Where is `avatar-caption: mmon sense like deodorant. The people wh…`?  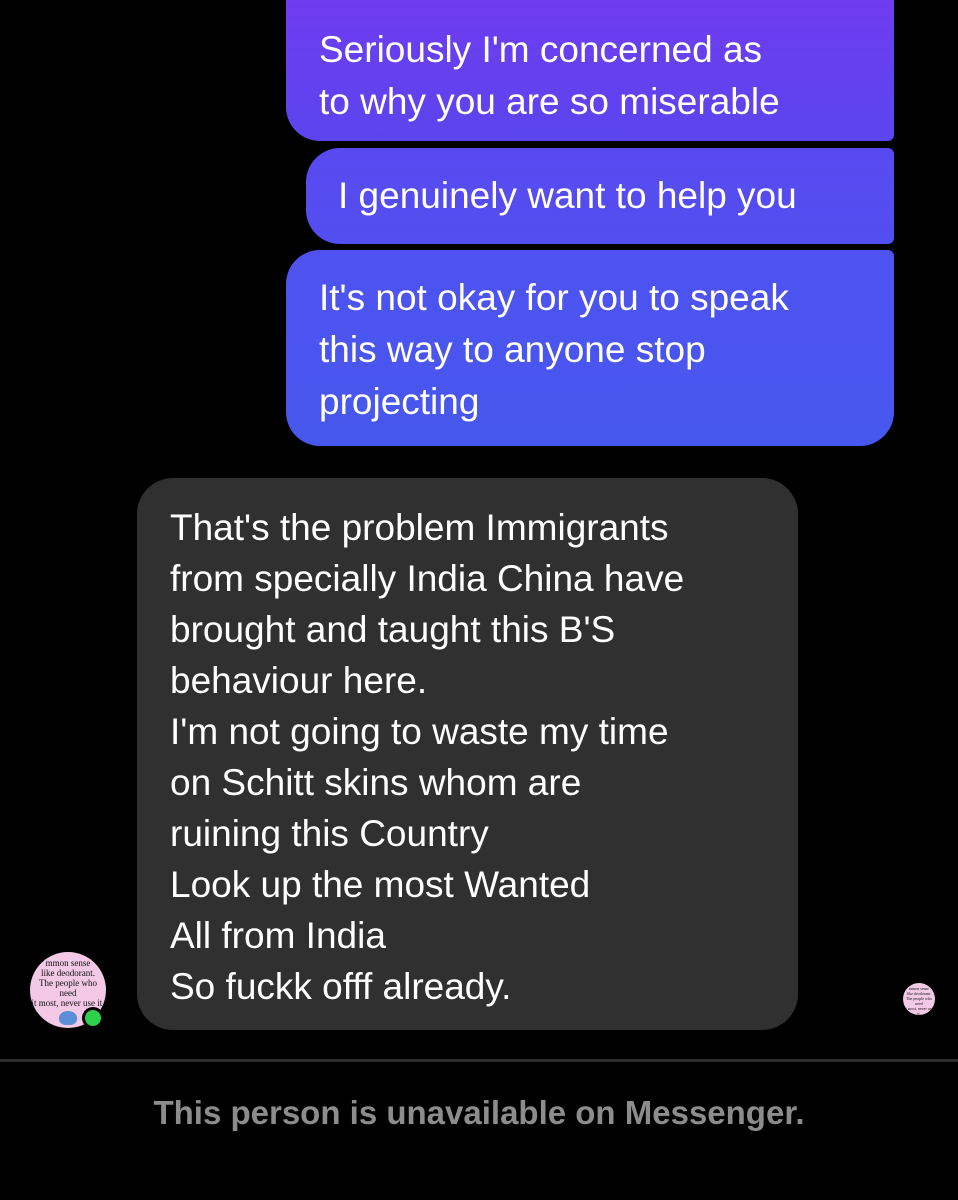
avatar-caption: mmon sense like deodorant. The people wh… is located at coordinates (68, 983).